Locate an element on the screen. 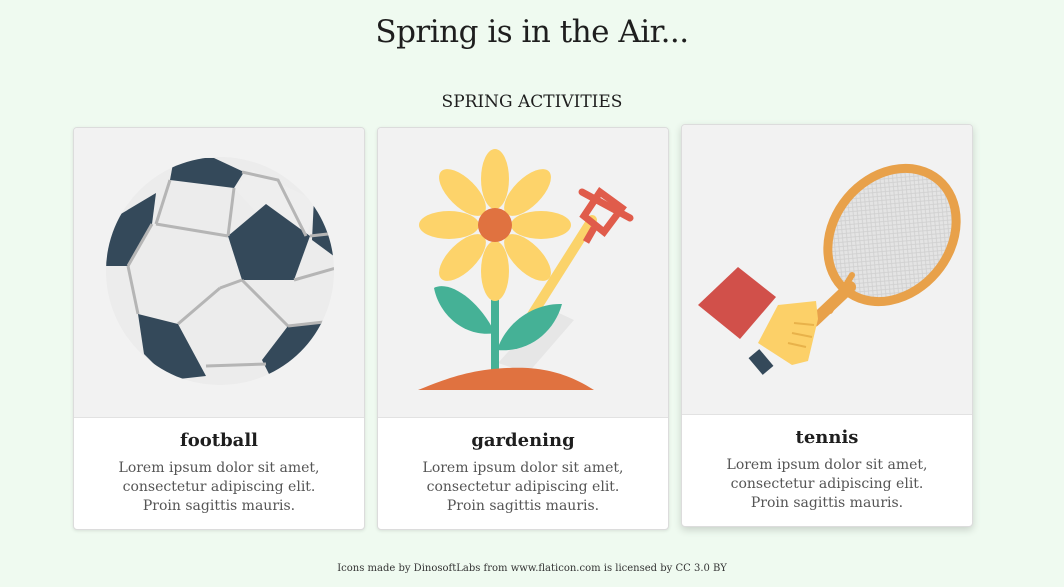 Image resolution: width=1064 pixels, height=587 pixels. card-title: football is located at coordinates (219, 440).